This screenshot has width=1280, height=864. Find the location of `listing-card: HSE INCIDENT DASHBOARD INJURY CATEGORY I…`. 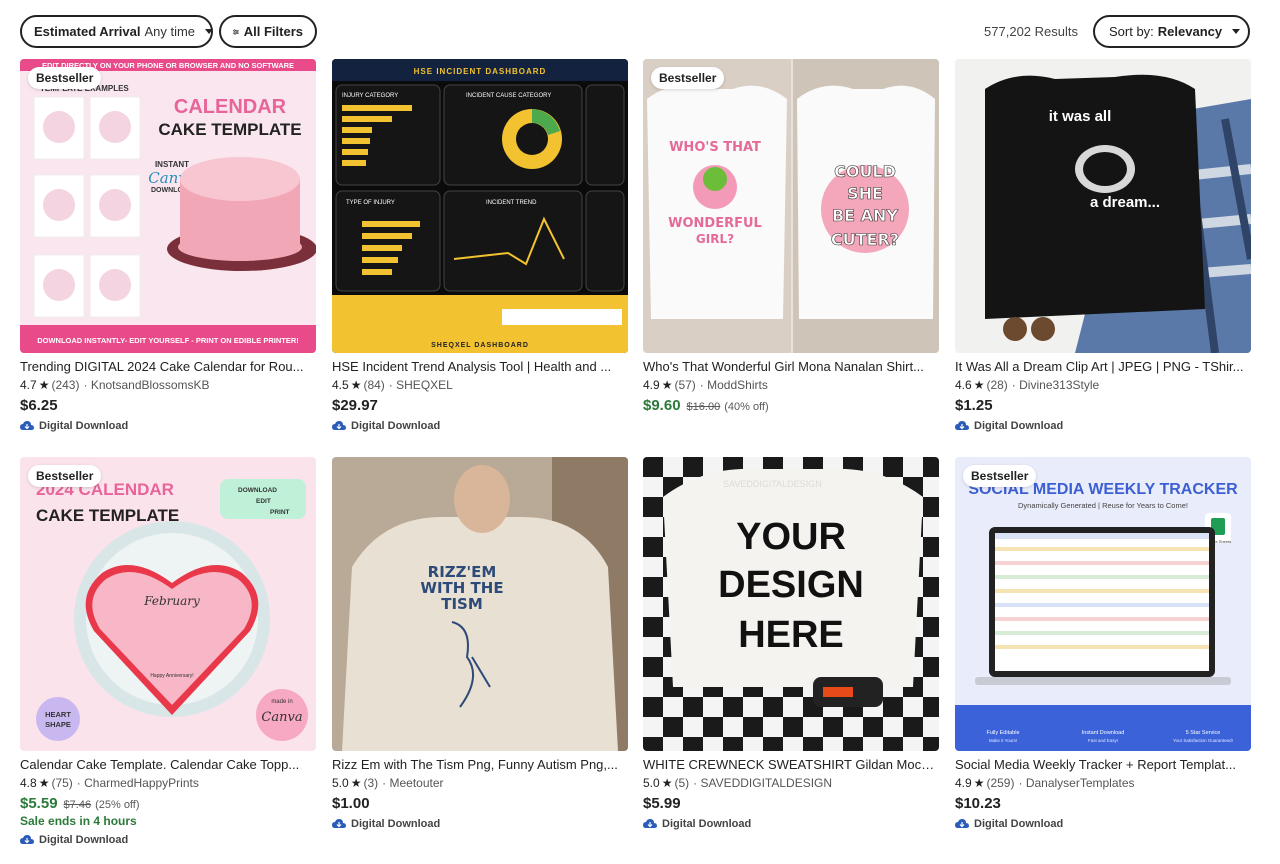

listing-card: HSE INCIDENT DASHBOARD INJURY CATEGORY I… is located at coordinates (480, 249).